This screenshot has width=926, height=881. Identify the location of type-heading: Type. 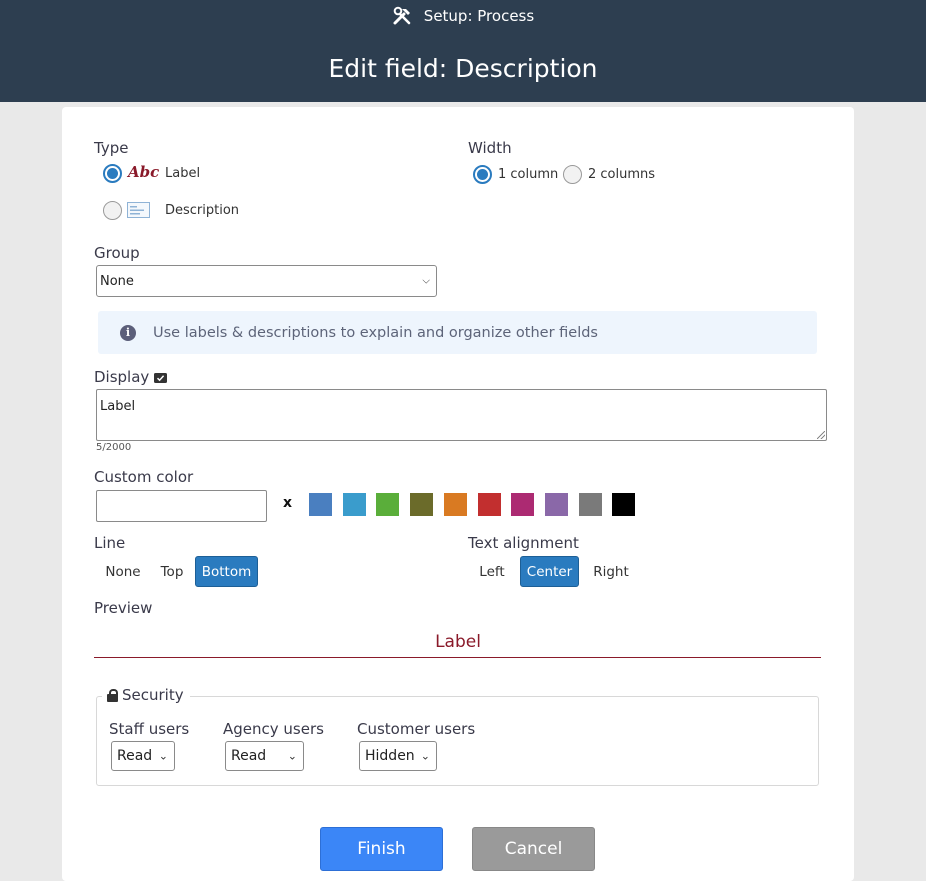
(111, 148).